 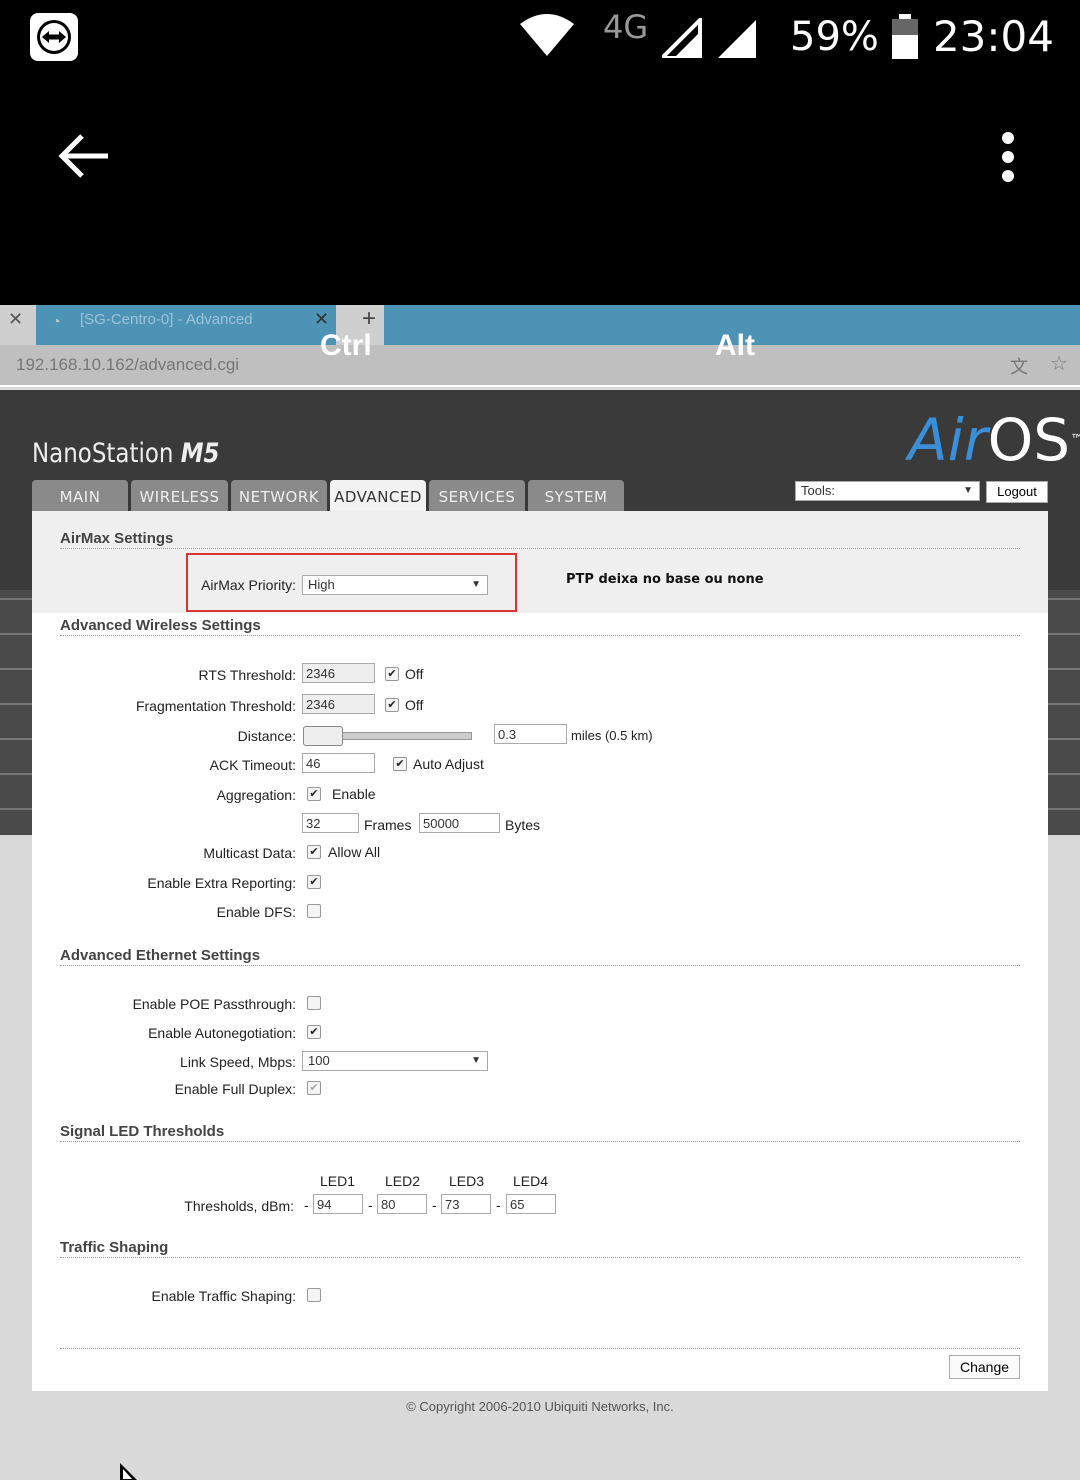 What do you see at coordinates (223, 1296) in the screenshot?
I see `traffic-shaping-label: Enable Traffic Shaping:` at bounding box center [223, 1296].